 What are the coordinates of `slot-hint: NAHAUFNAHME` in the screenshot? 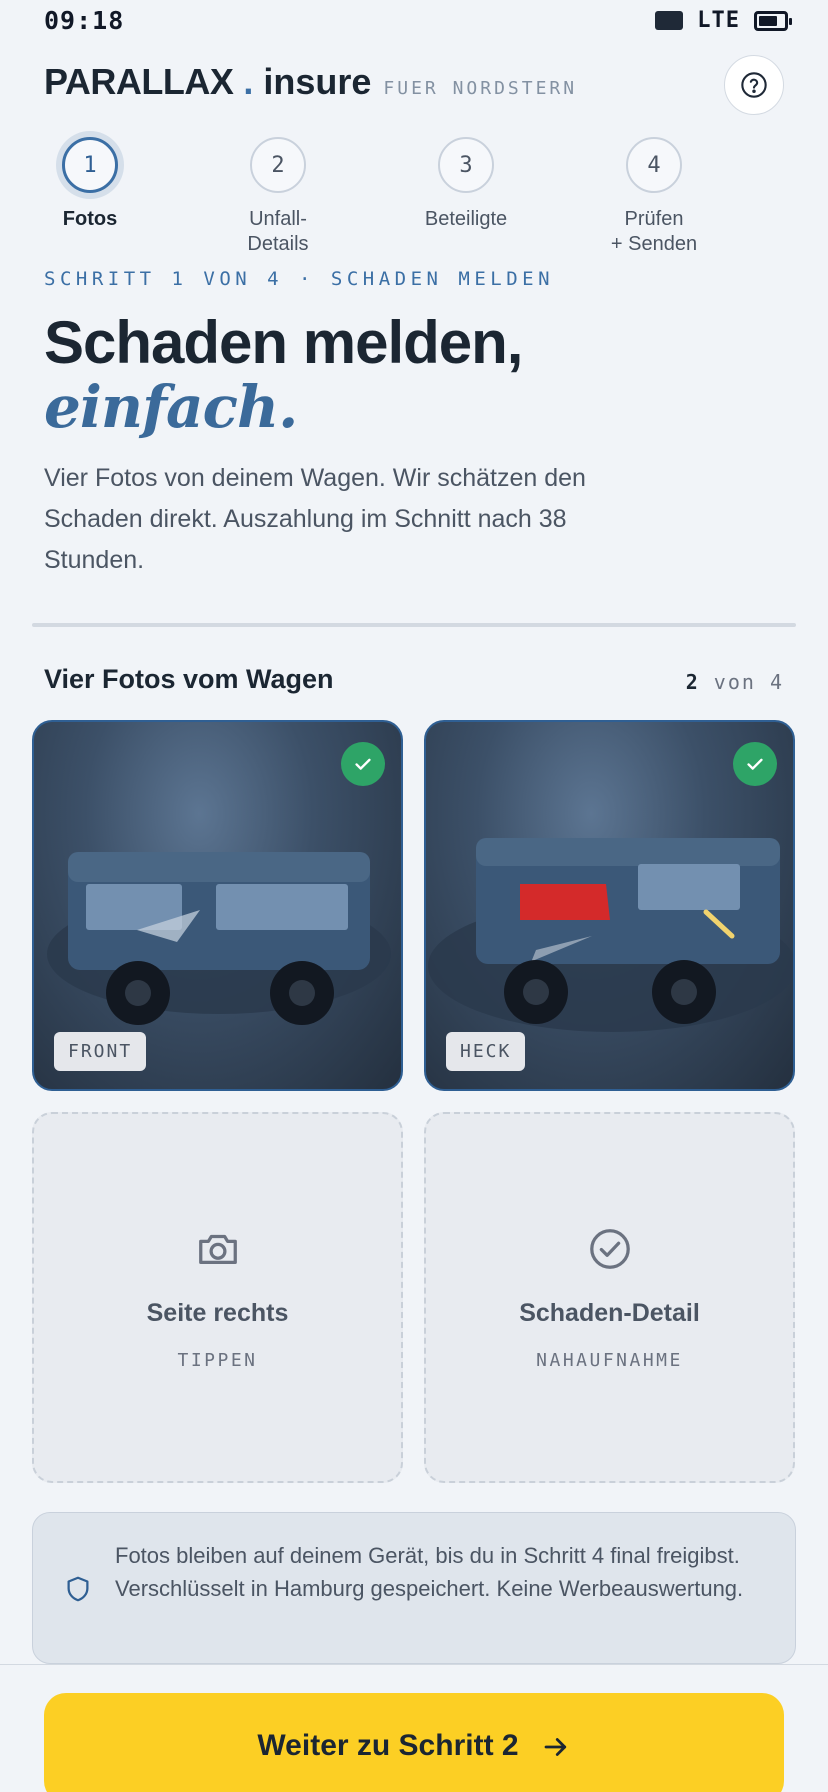 It's located at (609, 1360).